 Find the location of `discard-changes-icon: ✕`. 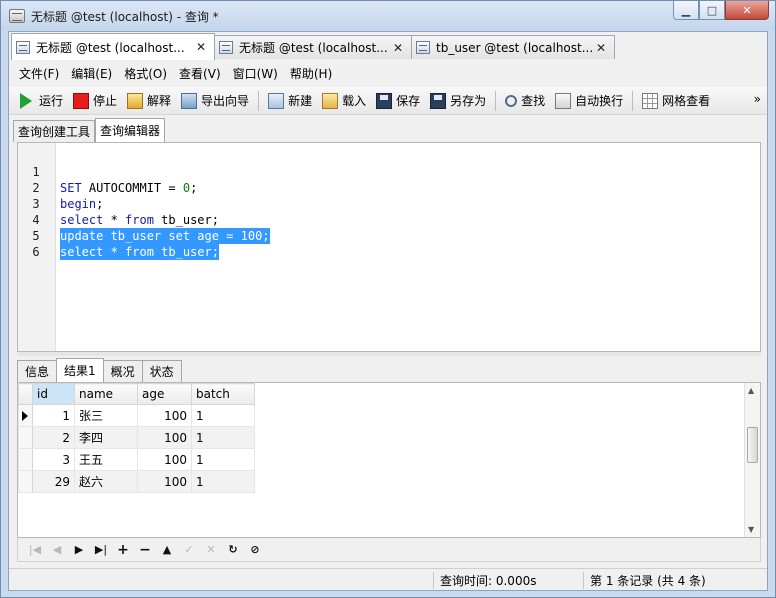

discard-changes-icon: ✕ is located at coordinates (211, 549).